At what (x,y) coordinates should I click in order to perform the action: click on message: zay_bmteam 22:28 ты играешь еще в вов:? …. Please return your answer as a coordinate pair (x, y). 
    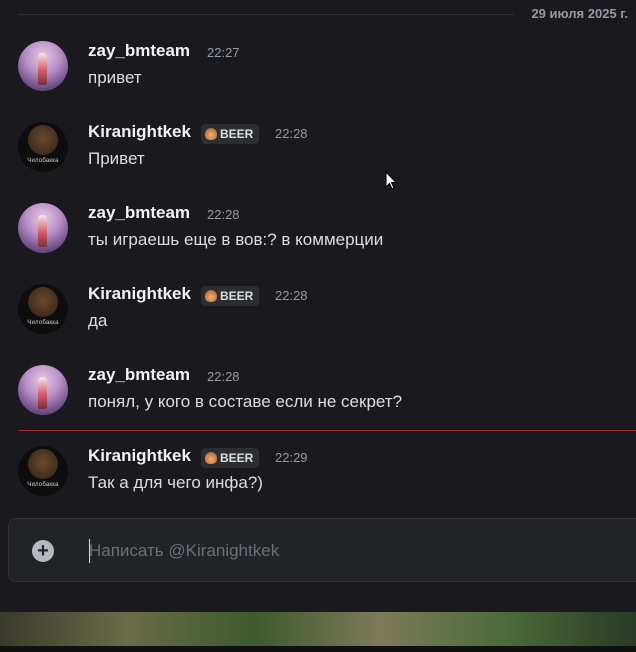
    Looking at the image, I should click on (318, 238).